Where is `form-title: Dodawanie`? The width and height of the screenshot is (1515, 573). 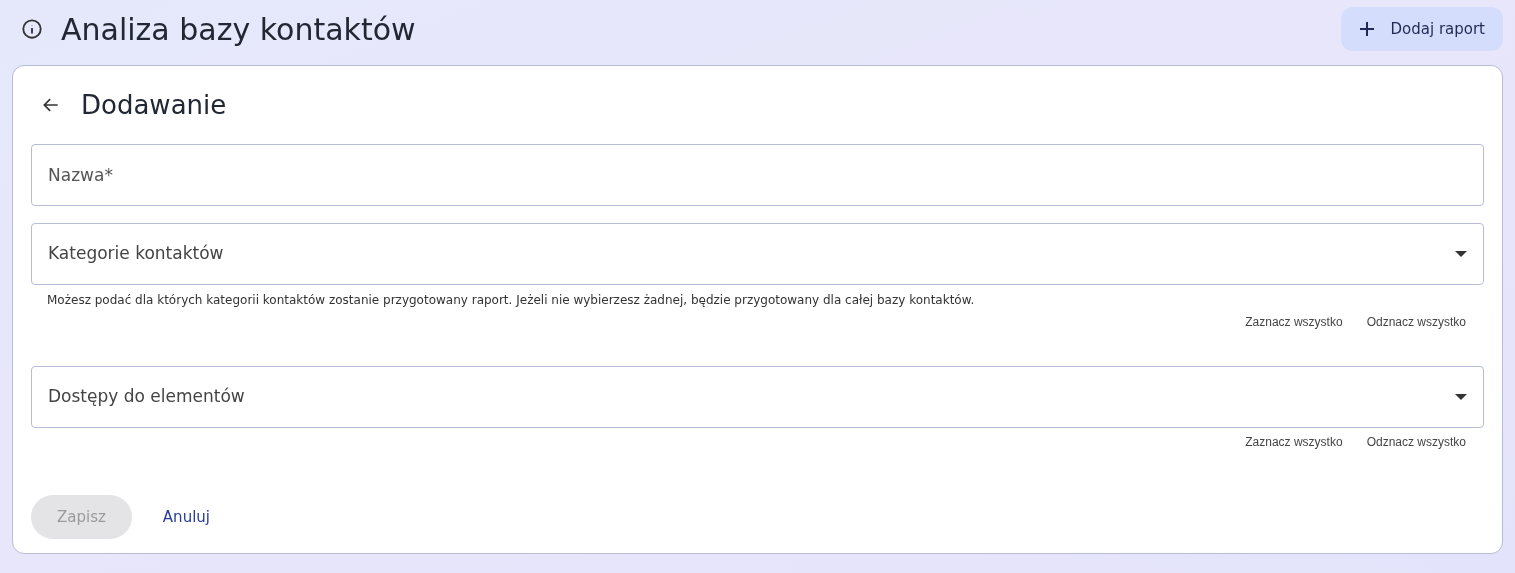
form-title: Dodawanie is located at coordinates (154, 105).